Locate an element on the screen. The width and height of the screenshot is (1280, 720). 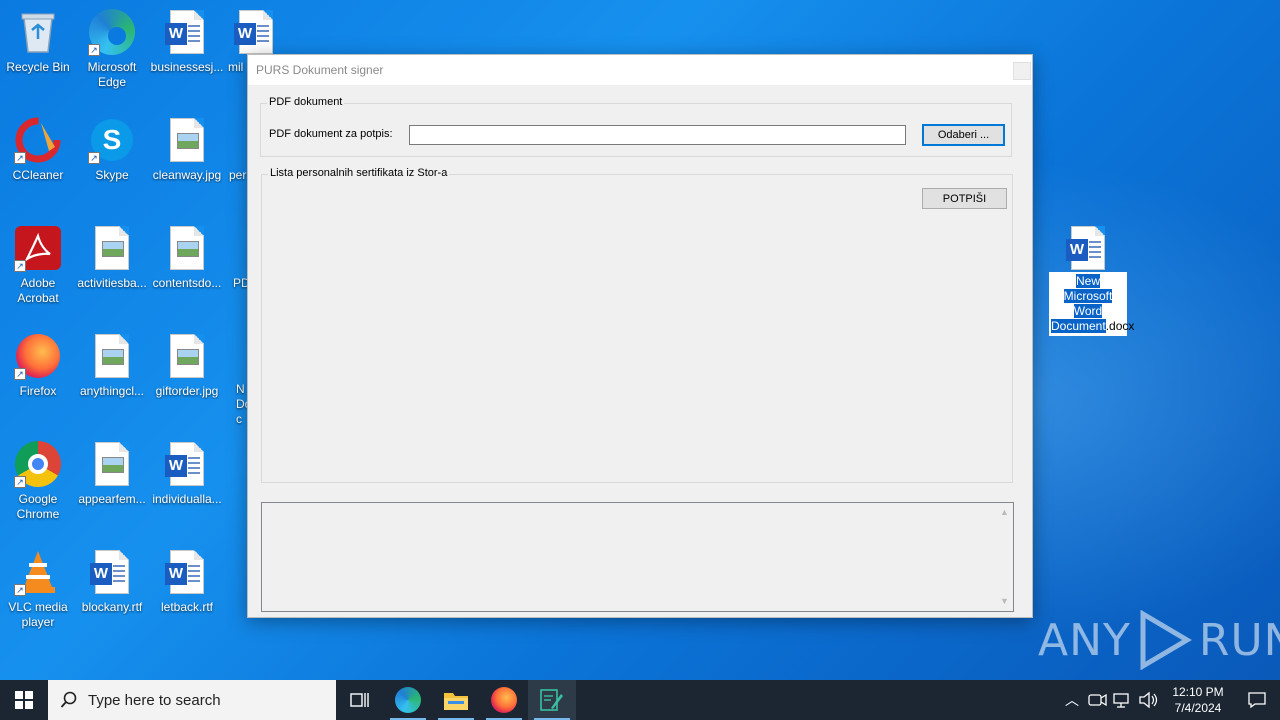
desktop-icon-letback: W letback.rtf is located at coordinates (187, 592).